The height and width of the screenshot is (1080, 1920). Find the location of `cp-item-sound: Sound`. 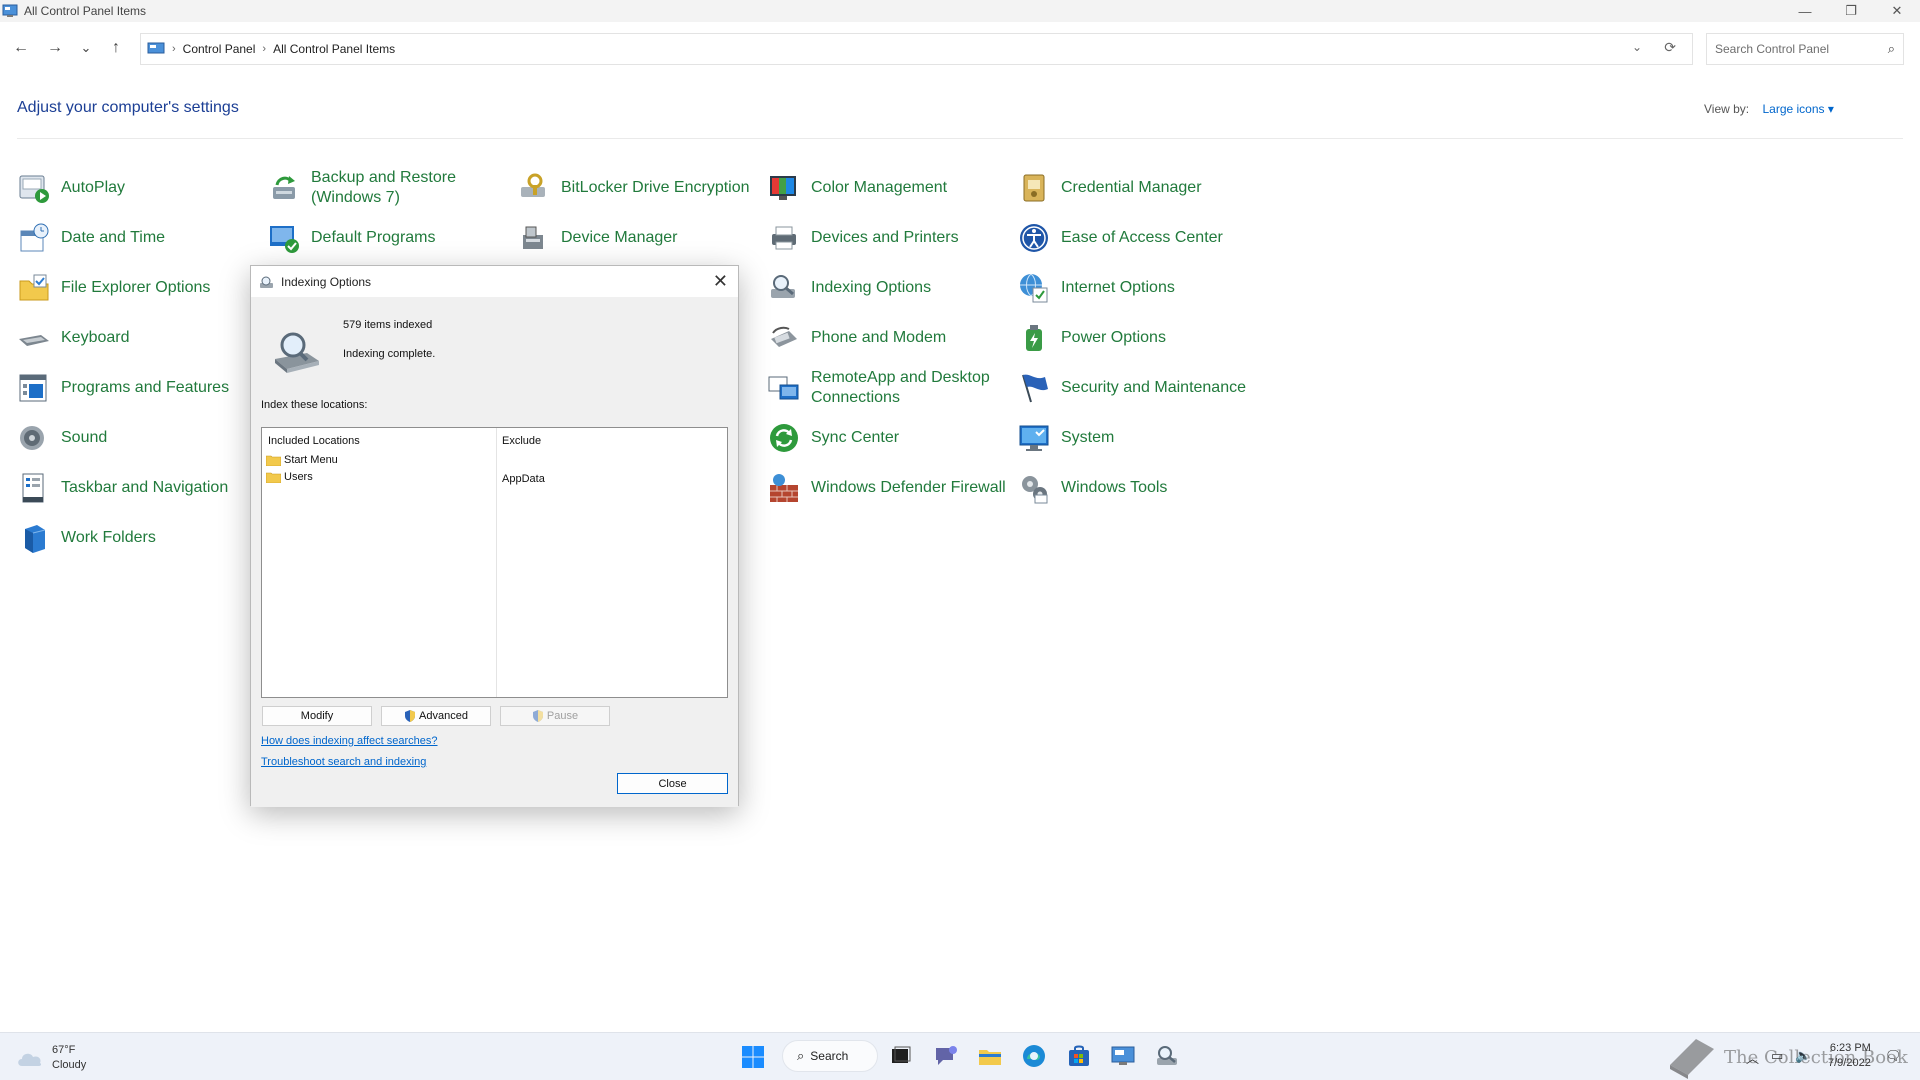

cp-item-sound: Sound is located at coordinates (139, 438).